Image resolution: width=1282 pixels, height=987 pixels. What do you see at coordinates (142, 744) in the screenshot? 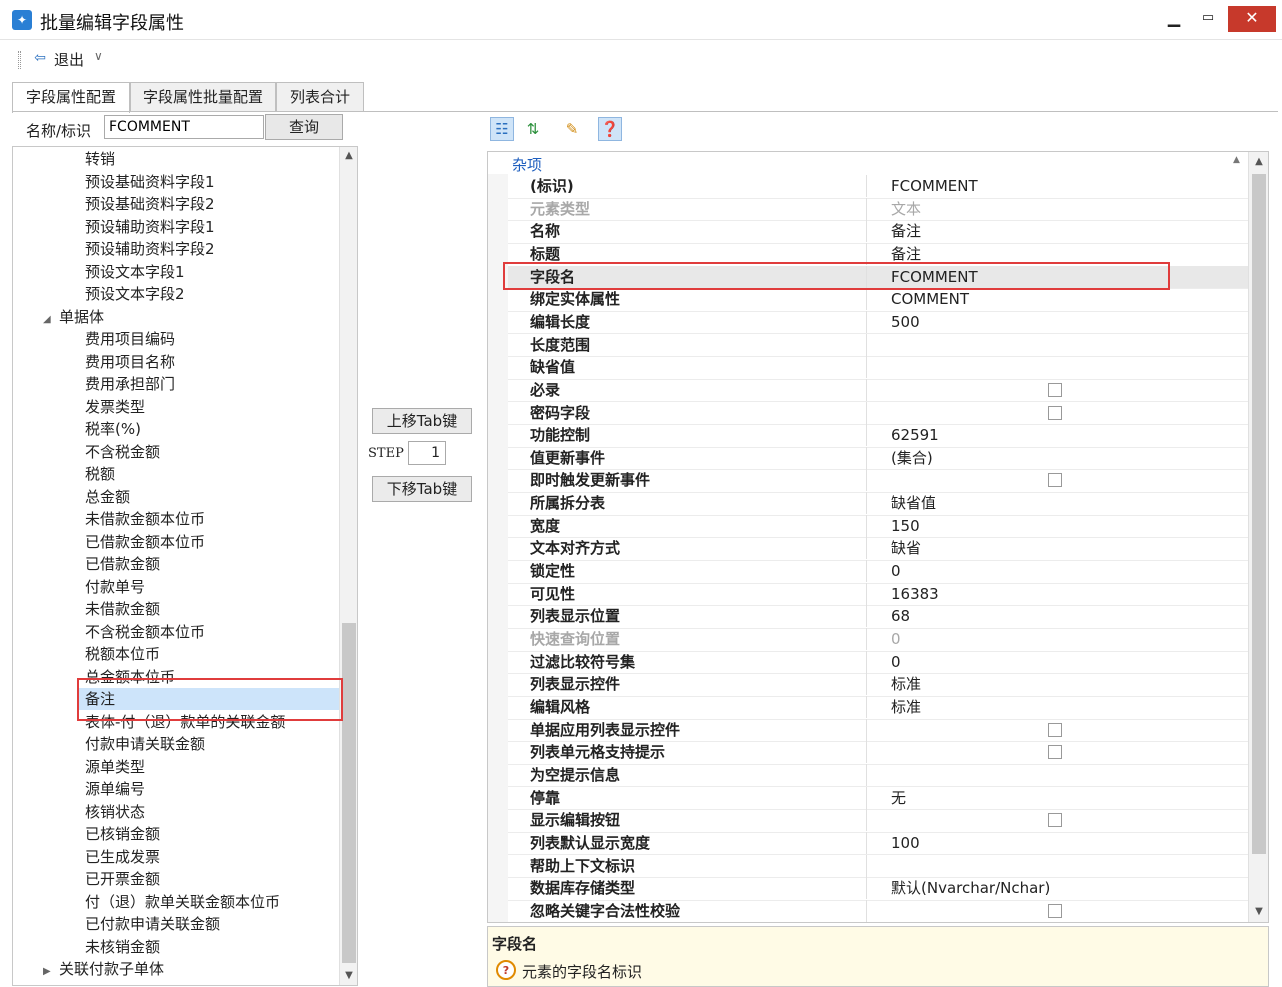
I see `tree-item: 付款申请关联金额` at bounding box center [142, 744].